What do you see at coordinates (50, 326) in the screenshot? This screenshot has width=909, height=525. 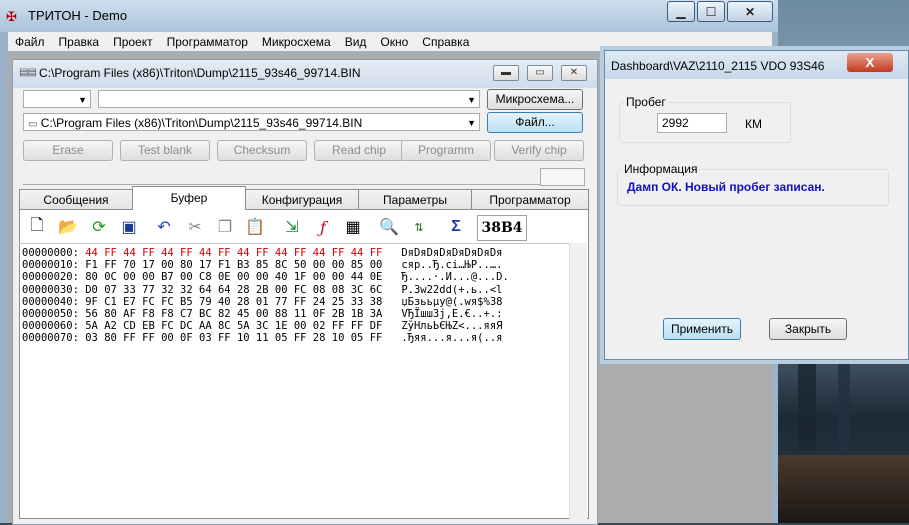 I see `hex-address: 00000060:` at bounding box center [50, 326].